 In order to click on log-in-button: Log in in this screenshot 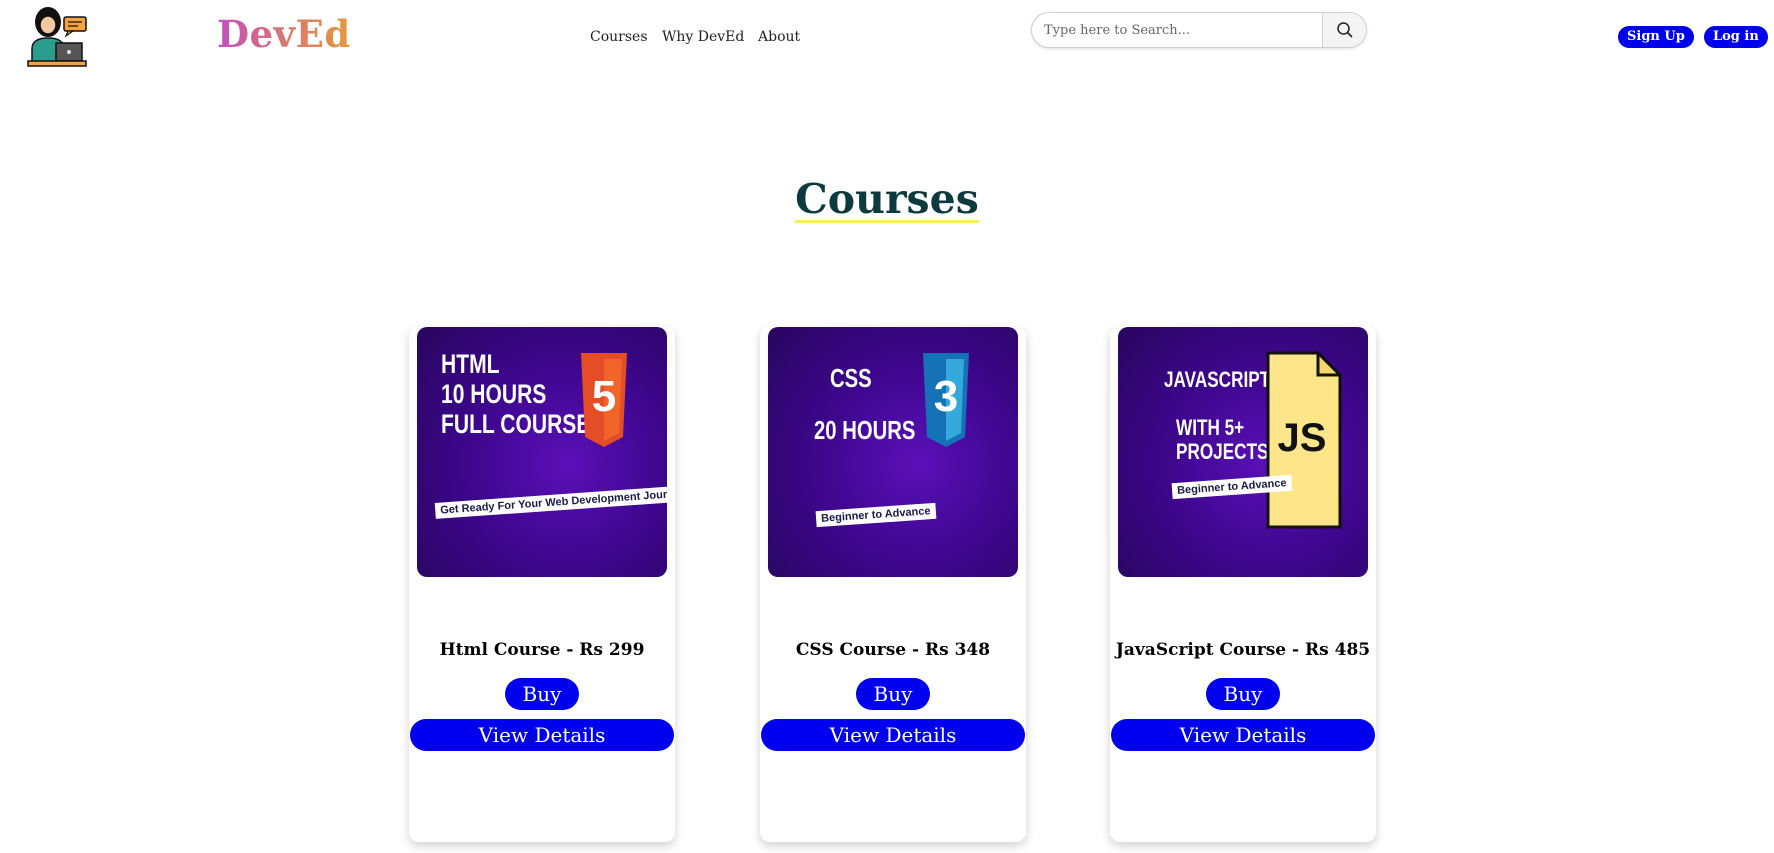, I will do `click(1736, 37)`.